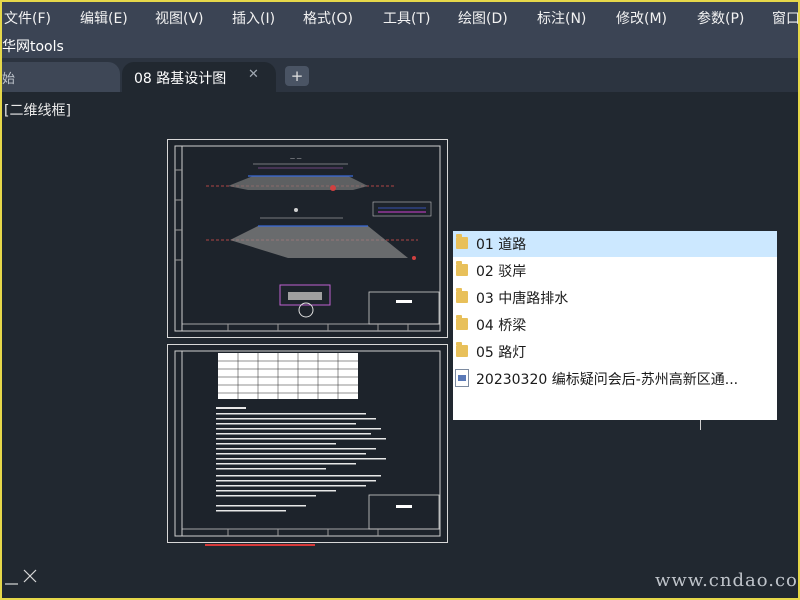 This screenshot has width=800, height=600. I want to click on tab-roadbed-design: 08 路基设计图 ✕, so click(199, 77).